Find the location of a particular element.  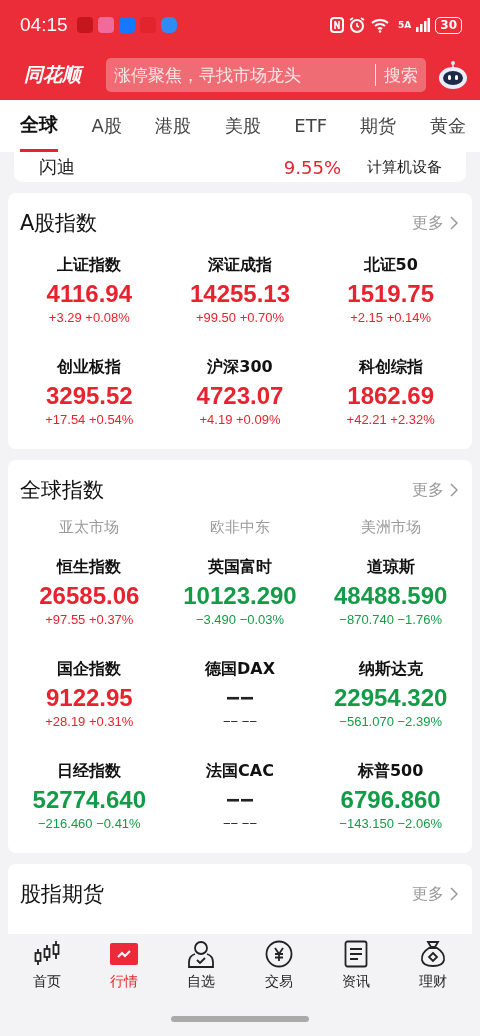

market-tab: 美股 is located at coordinates (242, 126).